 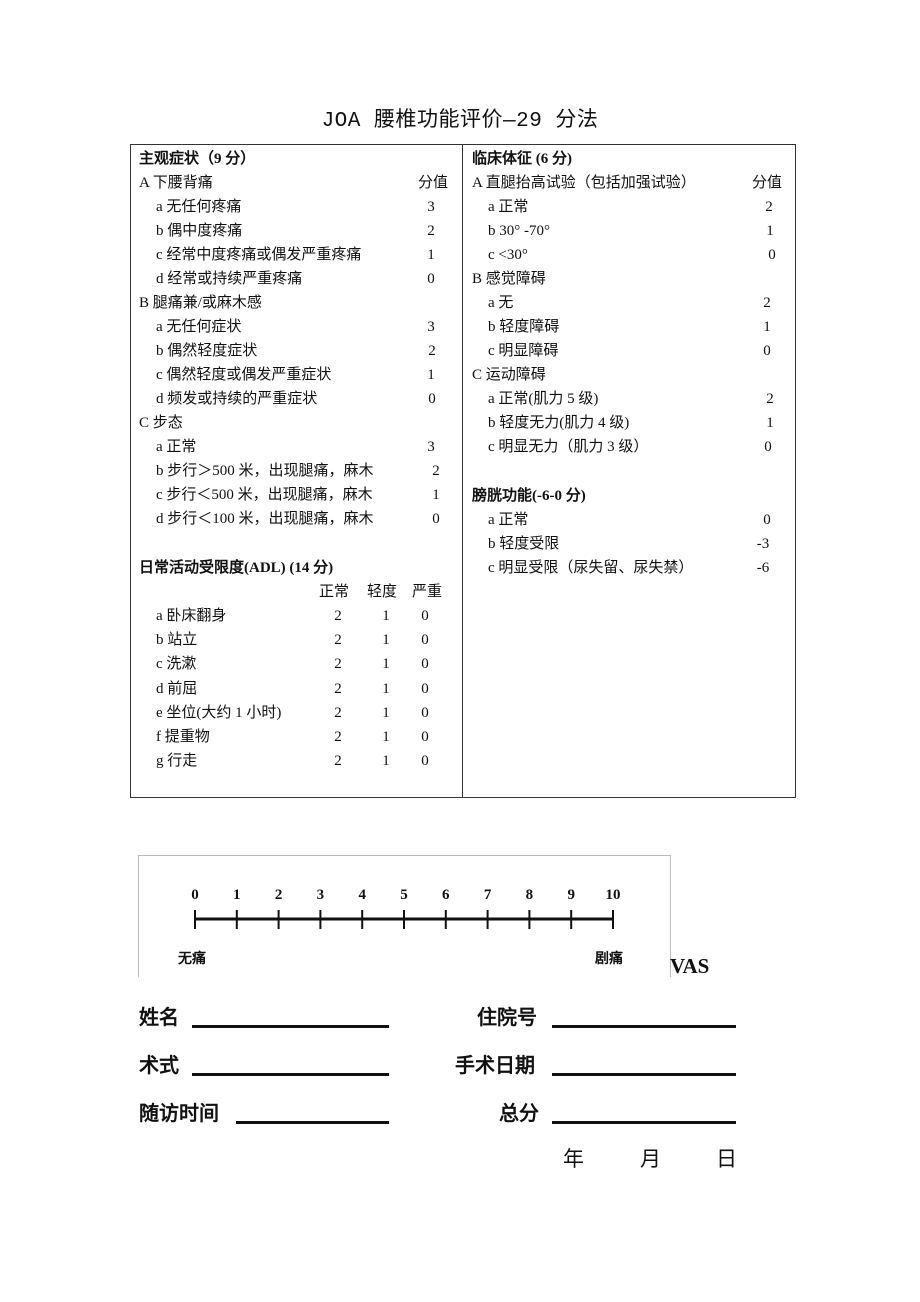 I want to click on vas-line-svg, so click(x=404, y=919).